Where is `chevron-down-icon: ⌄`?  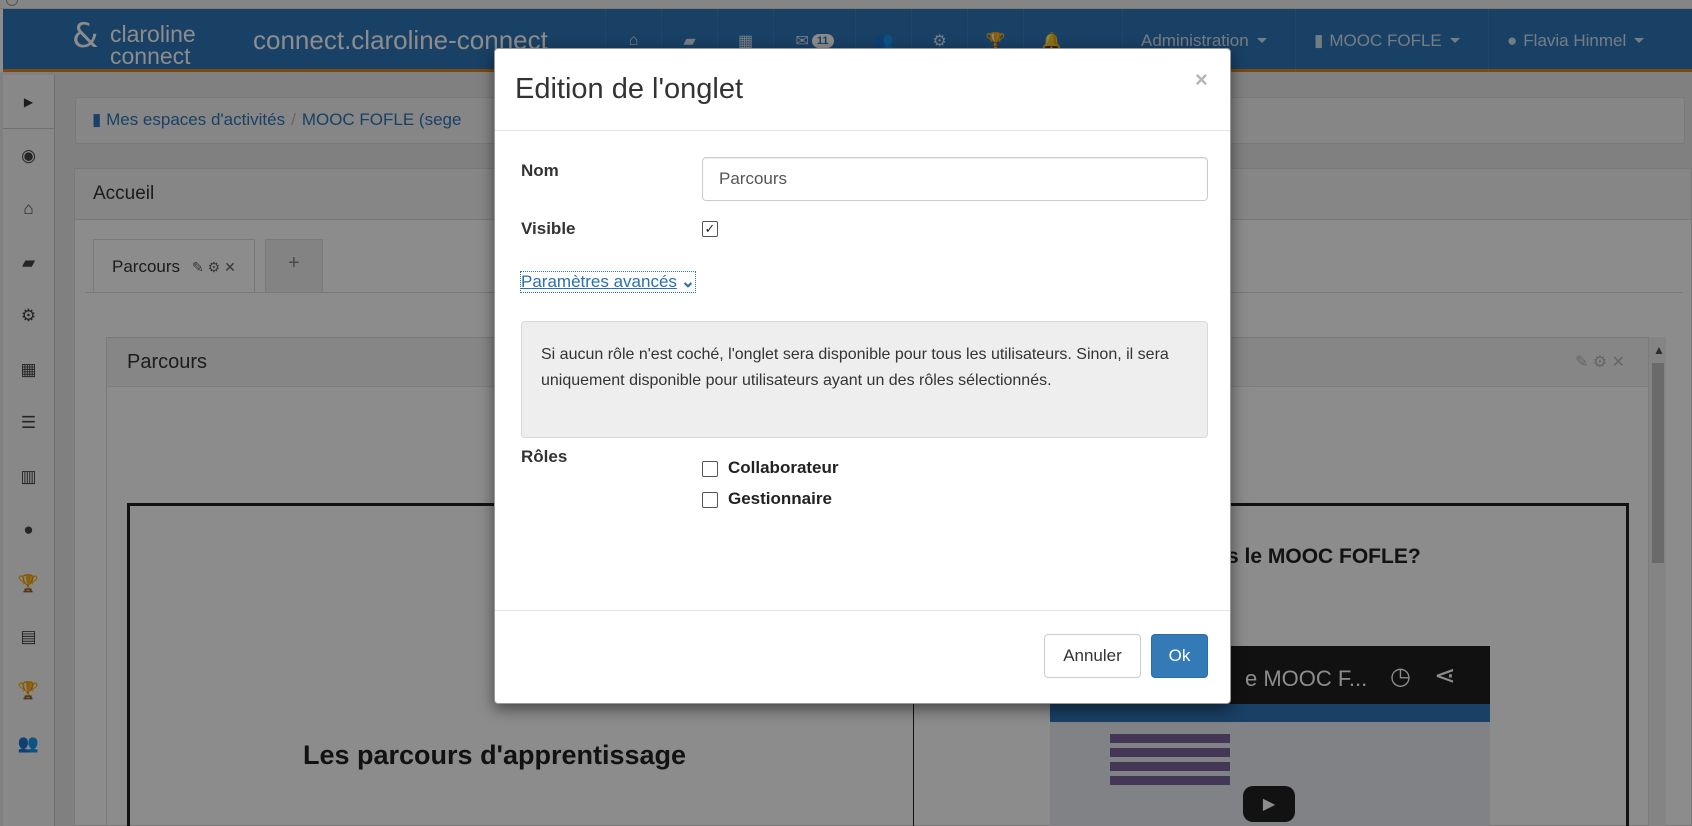
chevron-down-icon: ⌄ is located at coordinates (688, 281).